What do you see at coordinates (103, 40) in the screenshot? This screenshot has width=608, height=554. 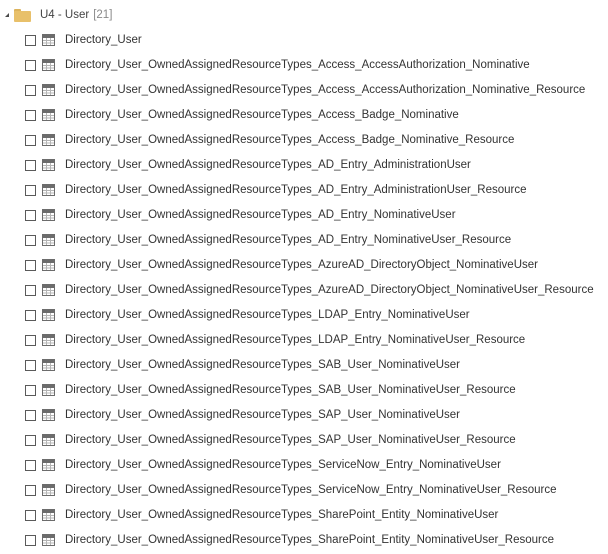 I see `table-name-label: Directory_User` at bounding box center [103, 40].